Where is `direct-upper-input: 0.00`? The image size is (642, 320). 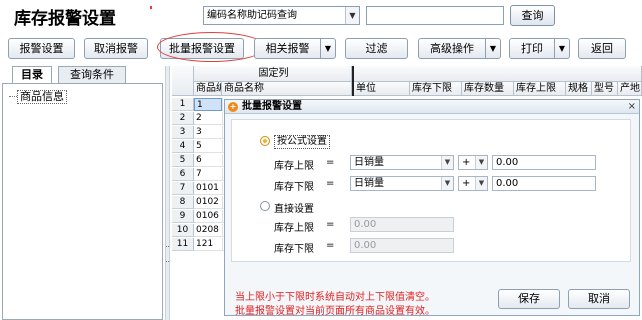
direct-upper-input: 0.00 is located at coordinates (402, 224).